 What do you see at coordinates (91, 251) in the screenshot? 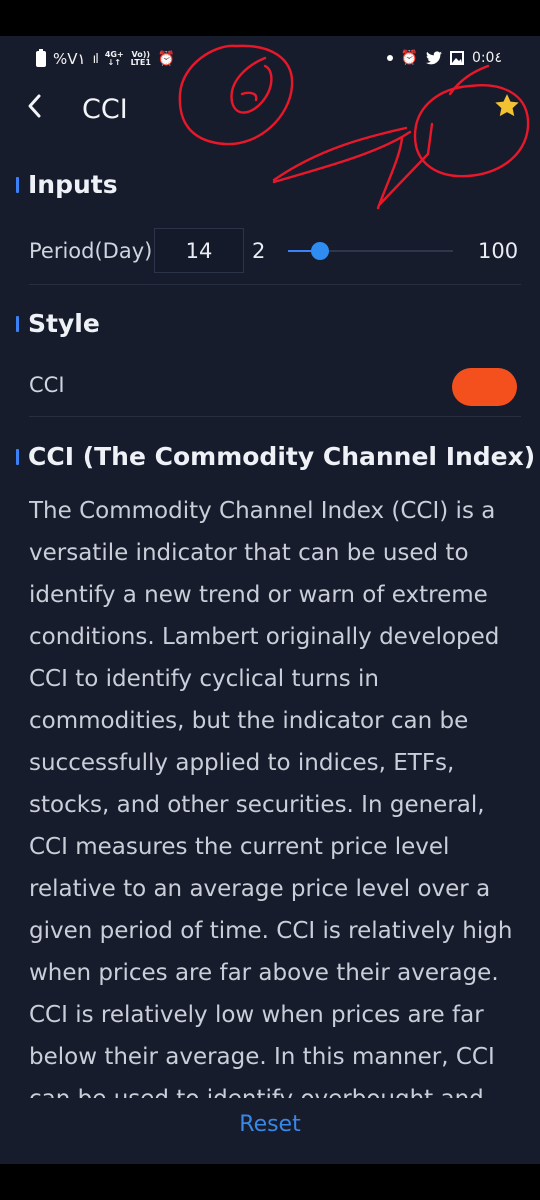
I see `period-label: Period(Day)` at bounding box center [91, 251].